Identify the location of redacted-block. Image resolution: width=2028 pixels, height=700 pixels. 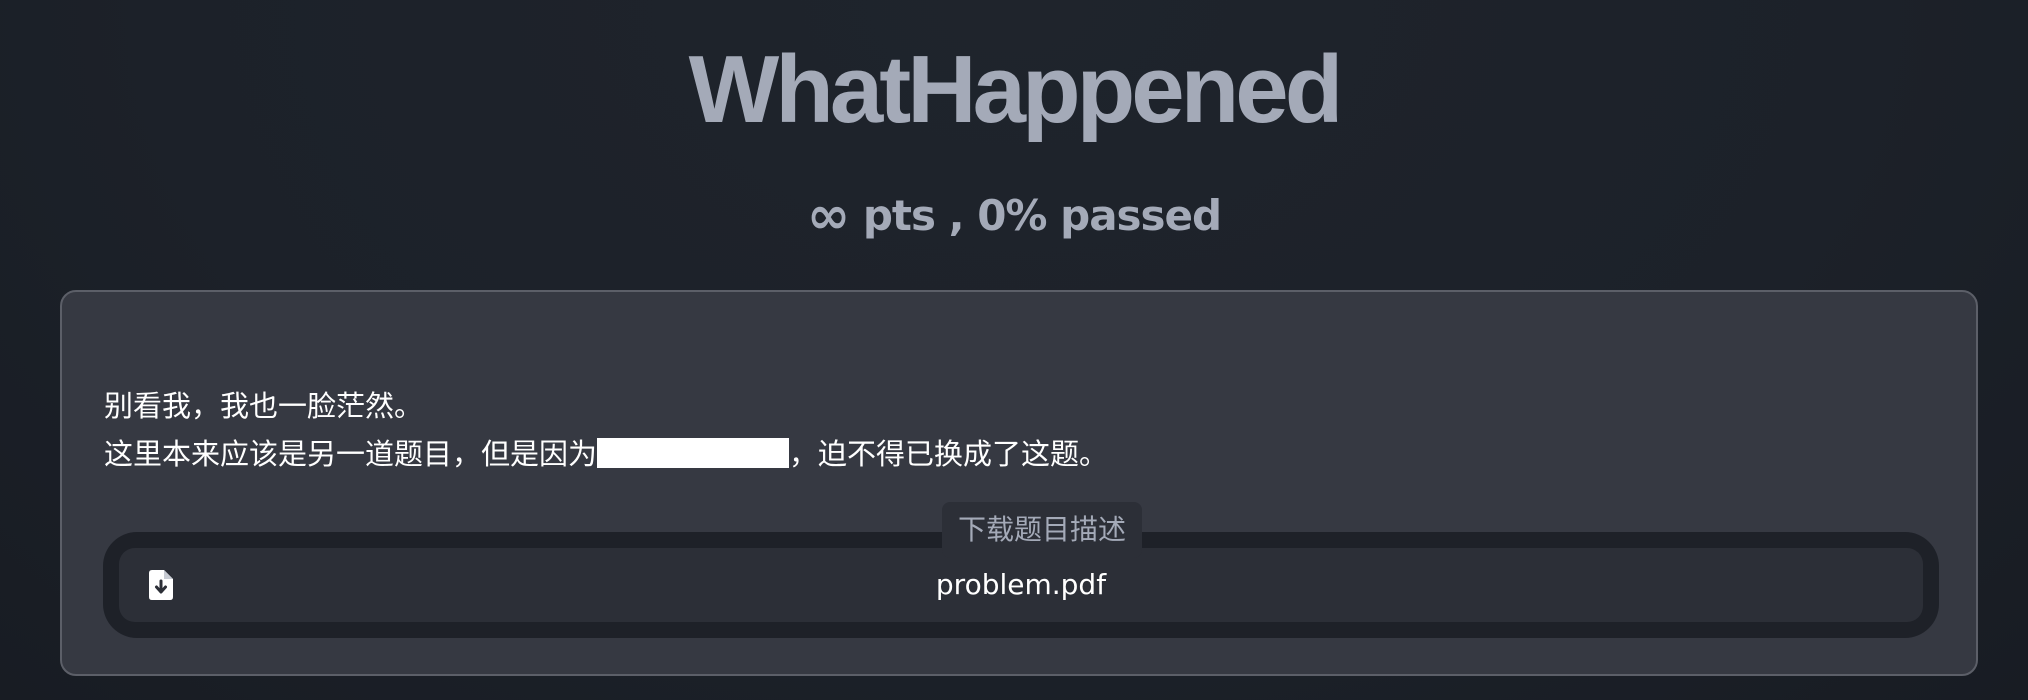
(693, 453).